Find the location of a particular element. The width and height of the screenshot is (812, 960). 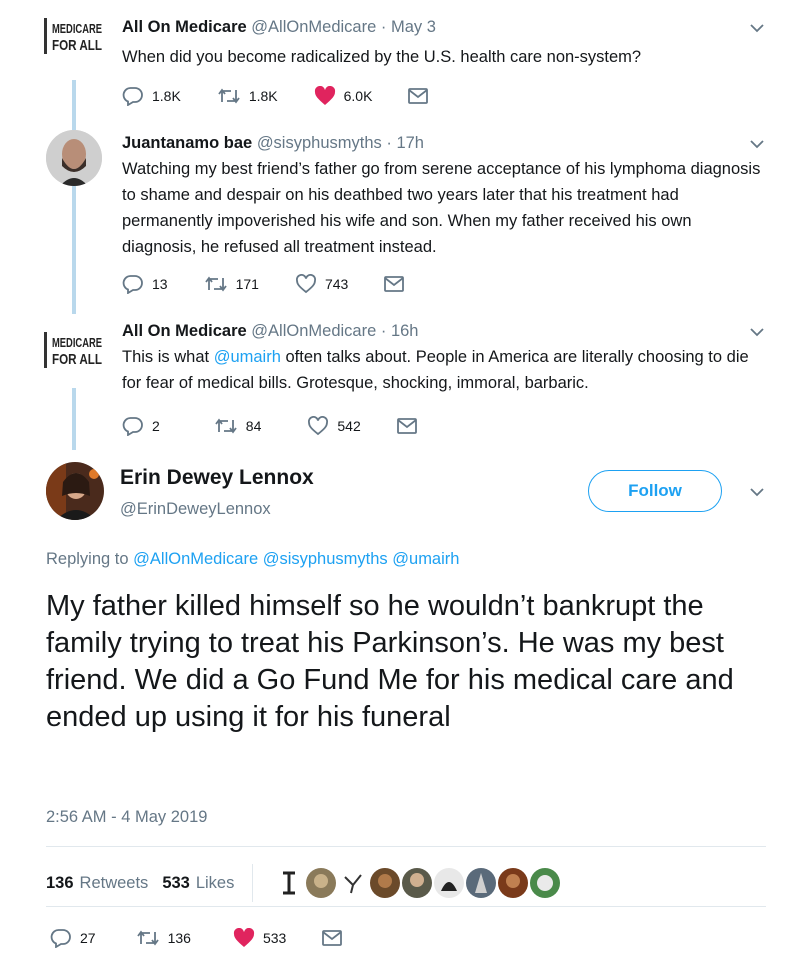

like-count: 6.0K is located at coordinates (358, 96).